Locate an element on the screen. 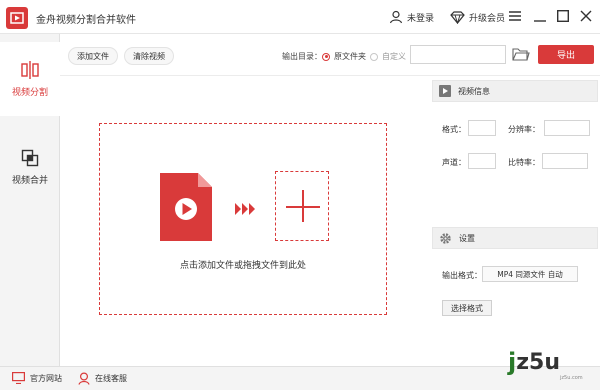 This screenshot has width=600, height=390. maximize-button is located at coordinates (563, 16).